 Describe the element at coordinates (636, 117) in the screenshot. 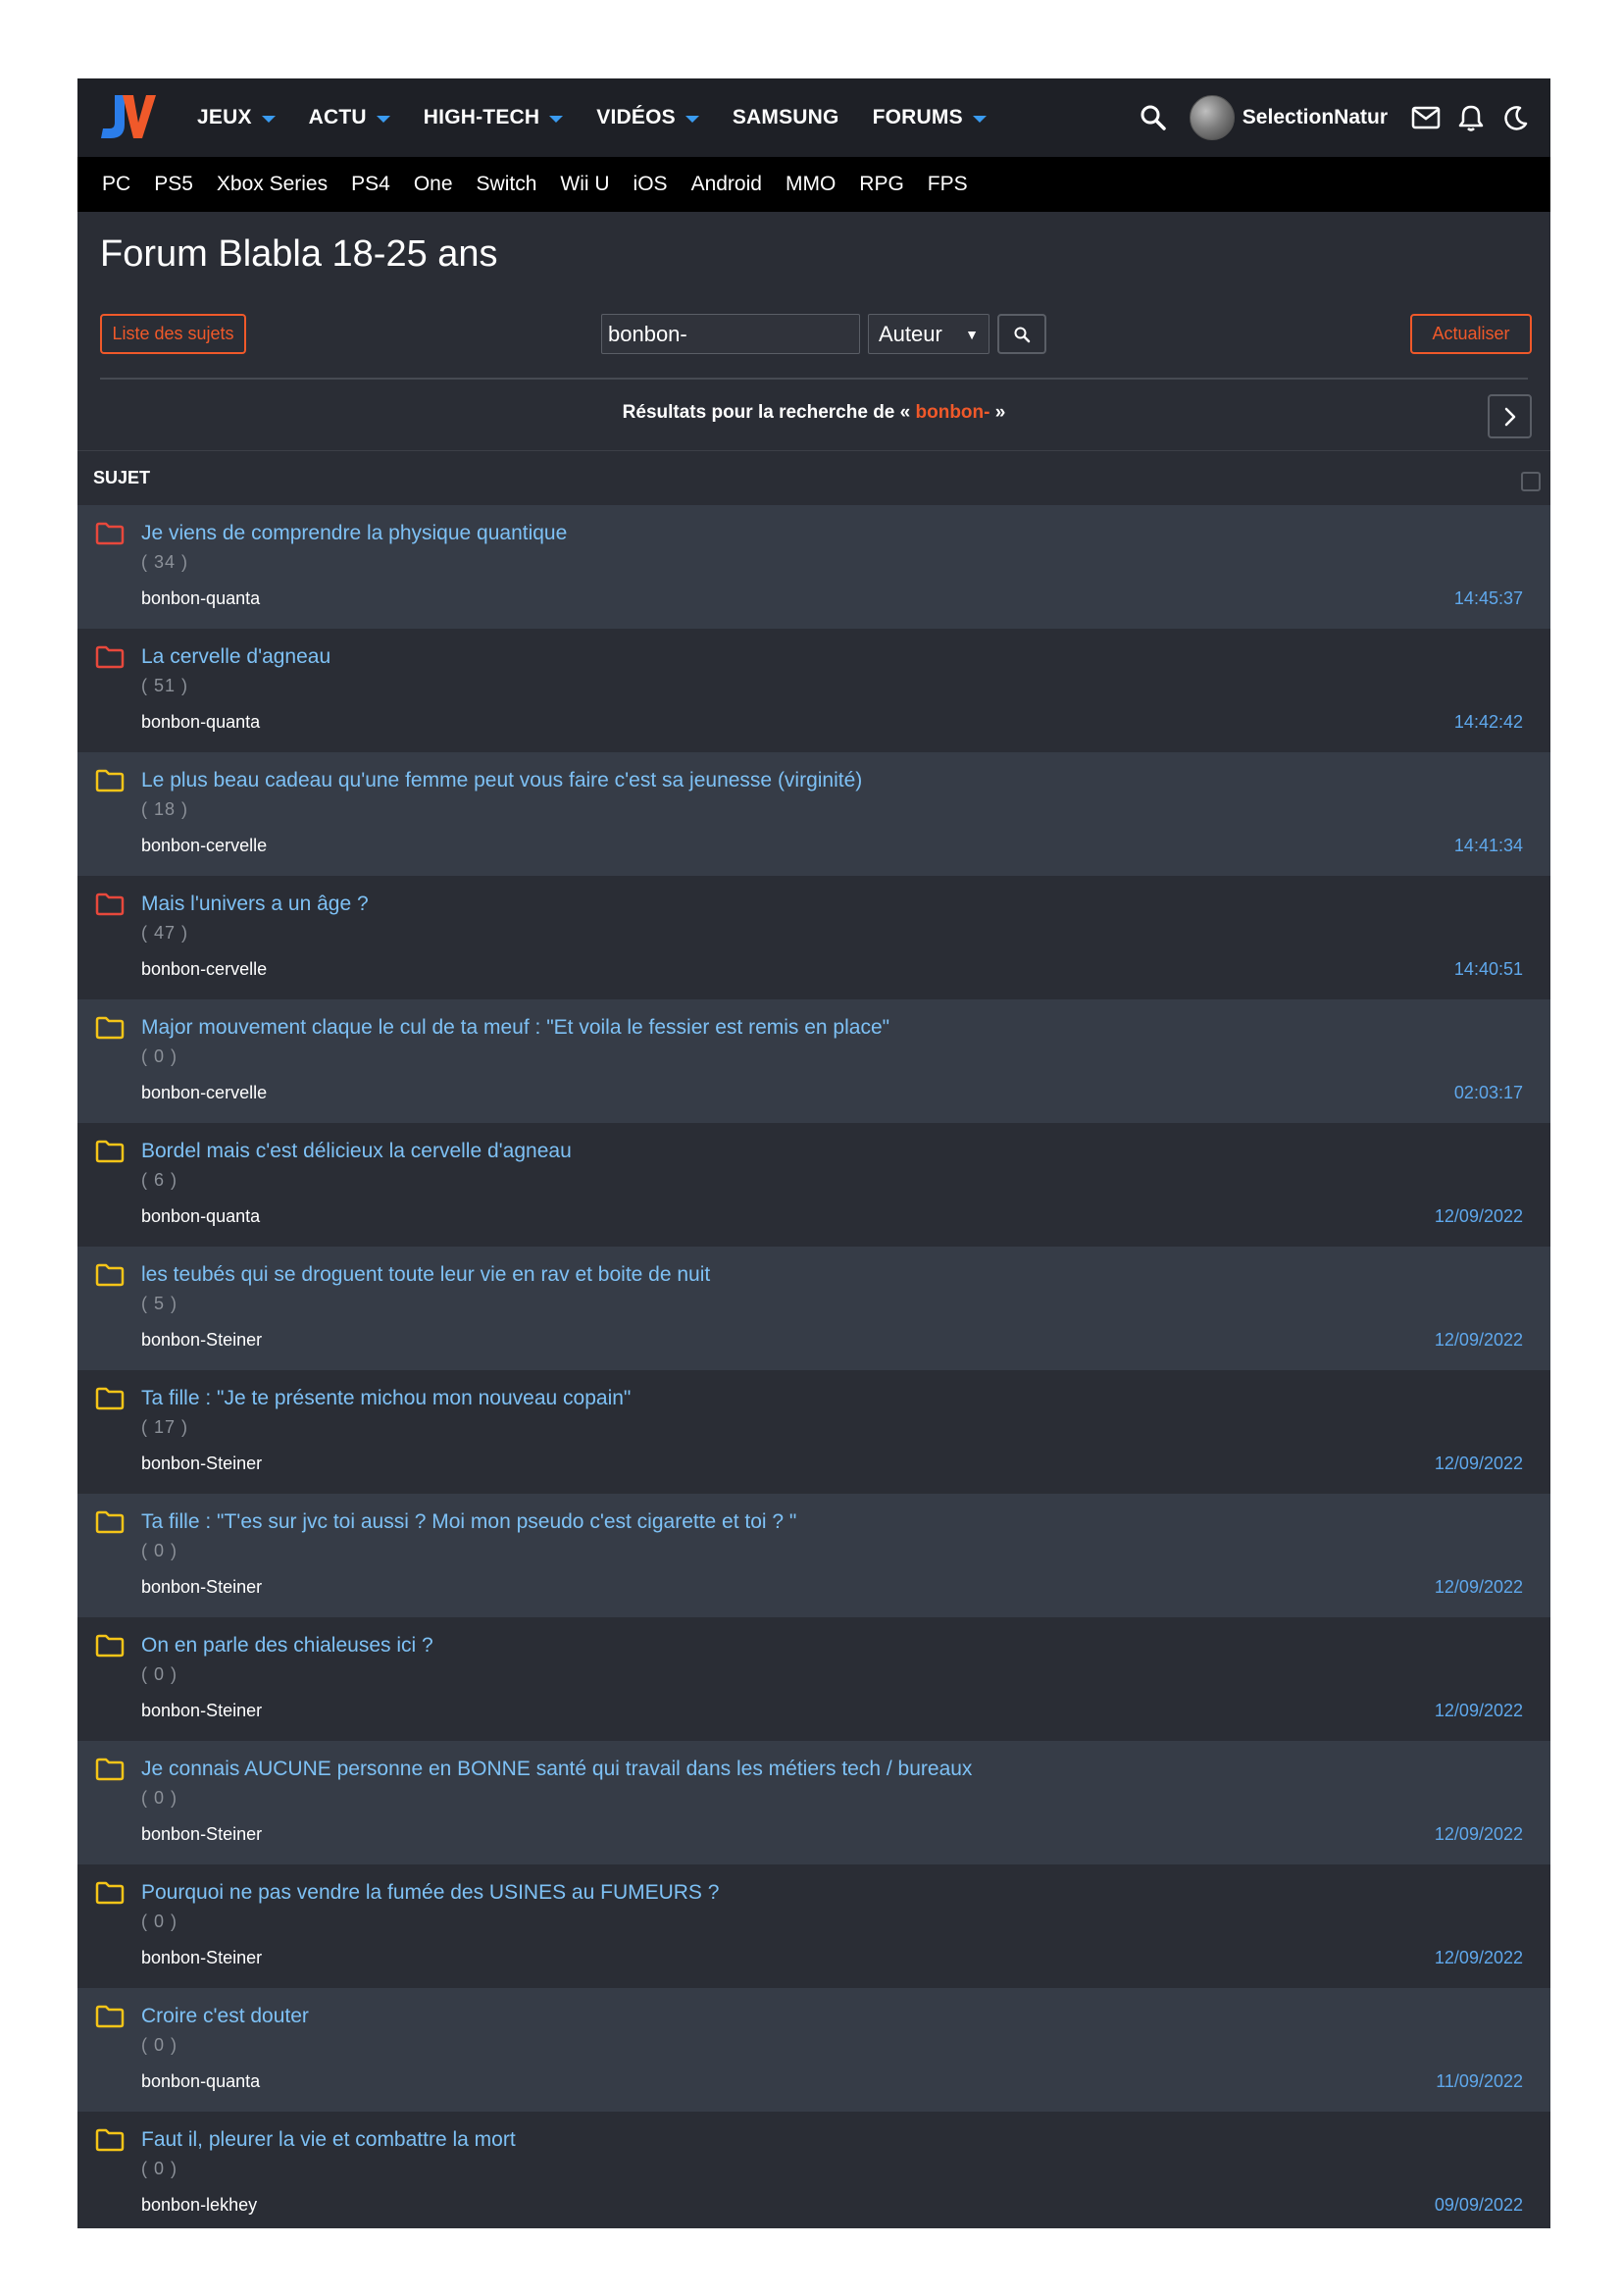

I see `menu-item-label: VIDÉOS` at that location.